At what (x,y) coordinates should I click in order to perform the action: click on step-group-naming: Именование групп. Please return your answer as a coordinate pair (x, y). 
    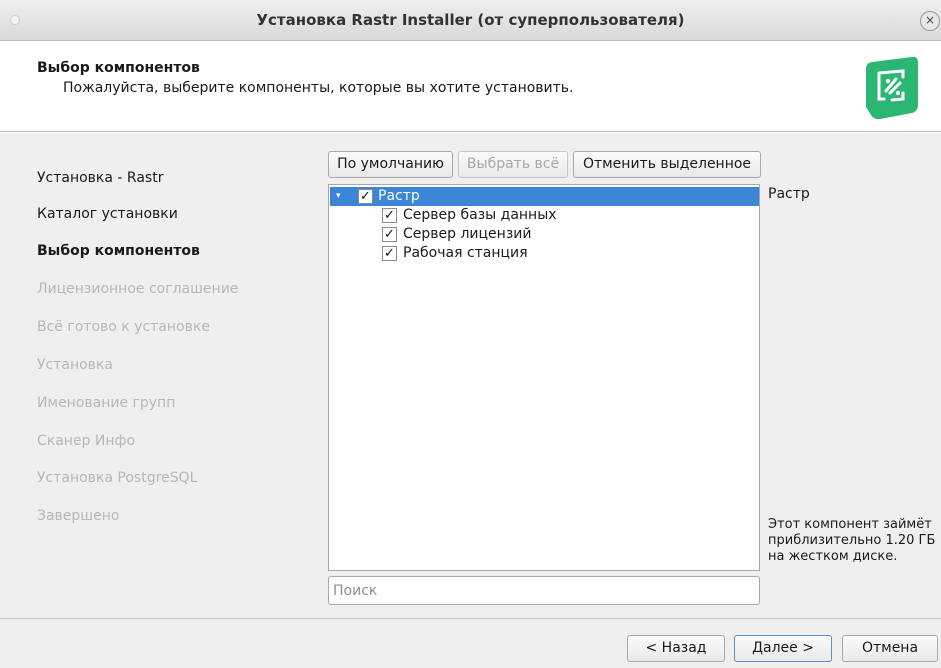
    Looking at the image, I should click on (106, 403).